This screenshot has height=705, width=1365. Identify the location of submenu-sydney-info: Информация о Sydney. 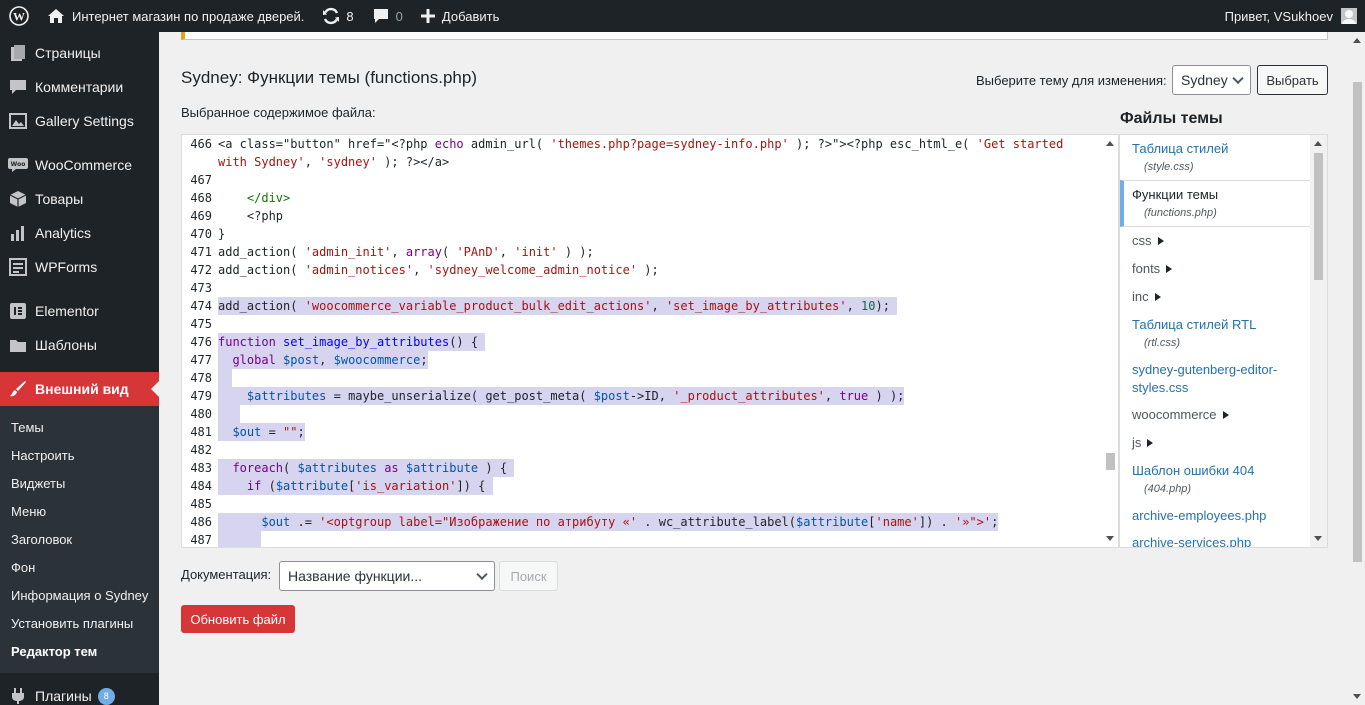
(79, 595).